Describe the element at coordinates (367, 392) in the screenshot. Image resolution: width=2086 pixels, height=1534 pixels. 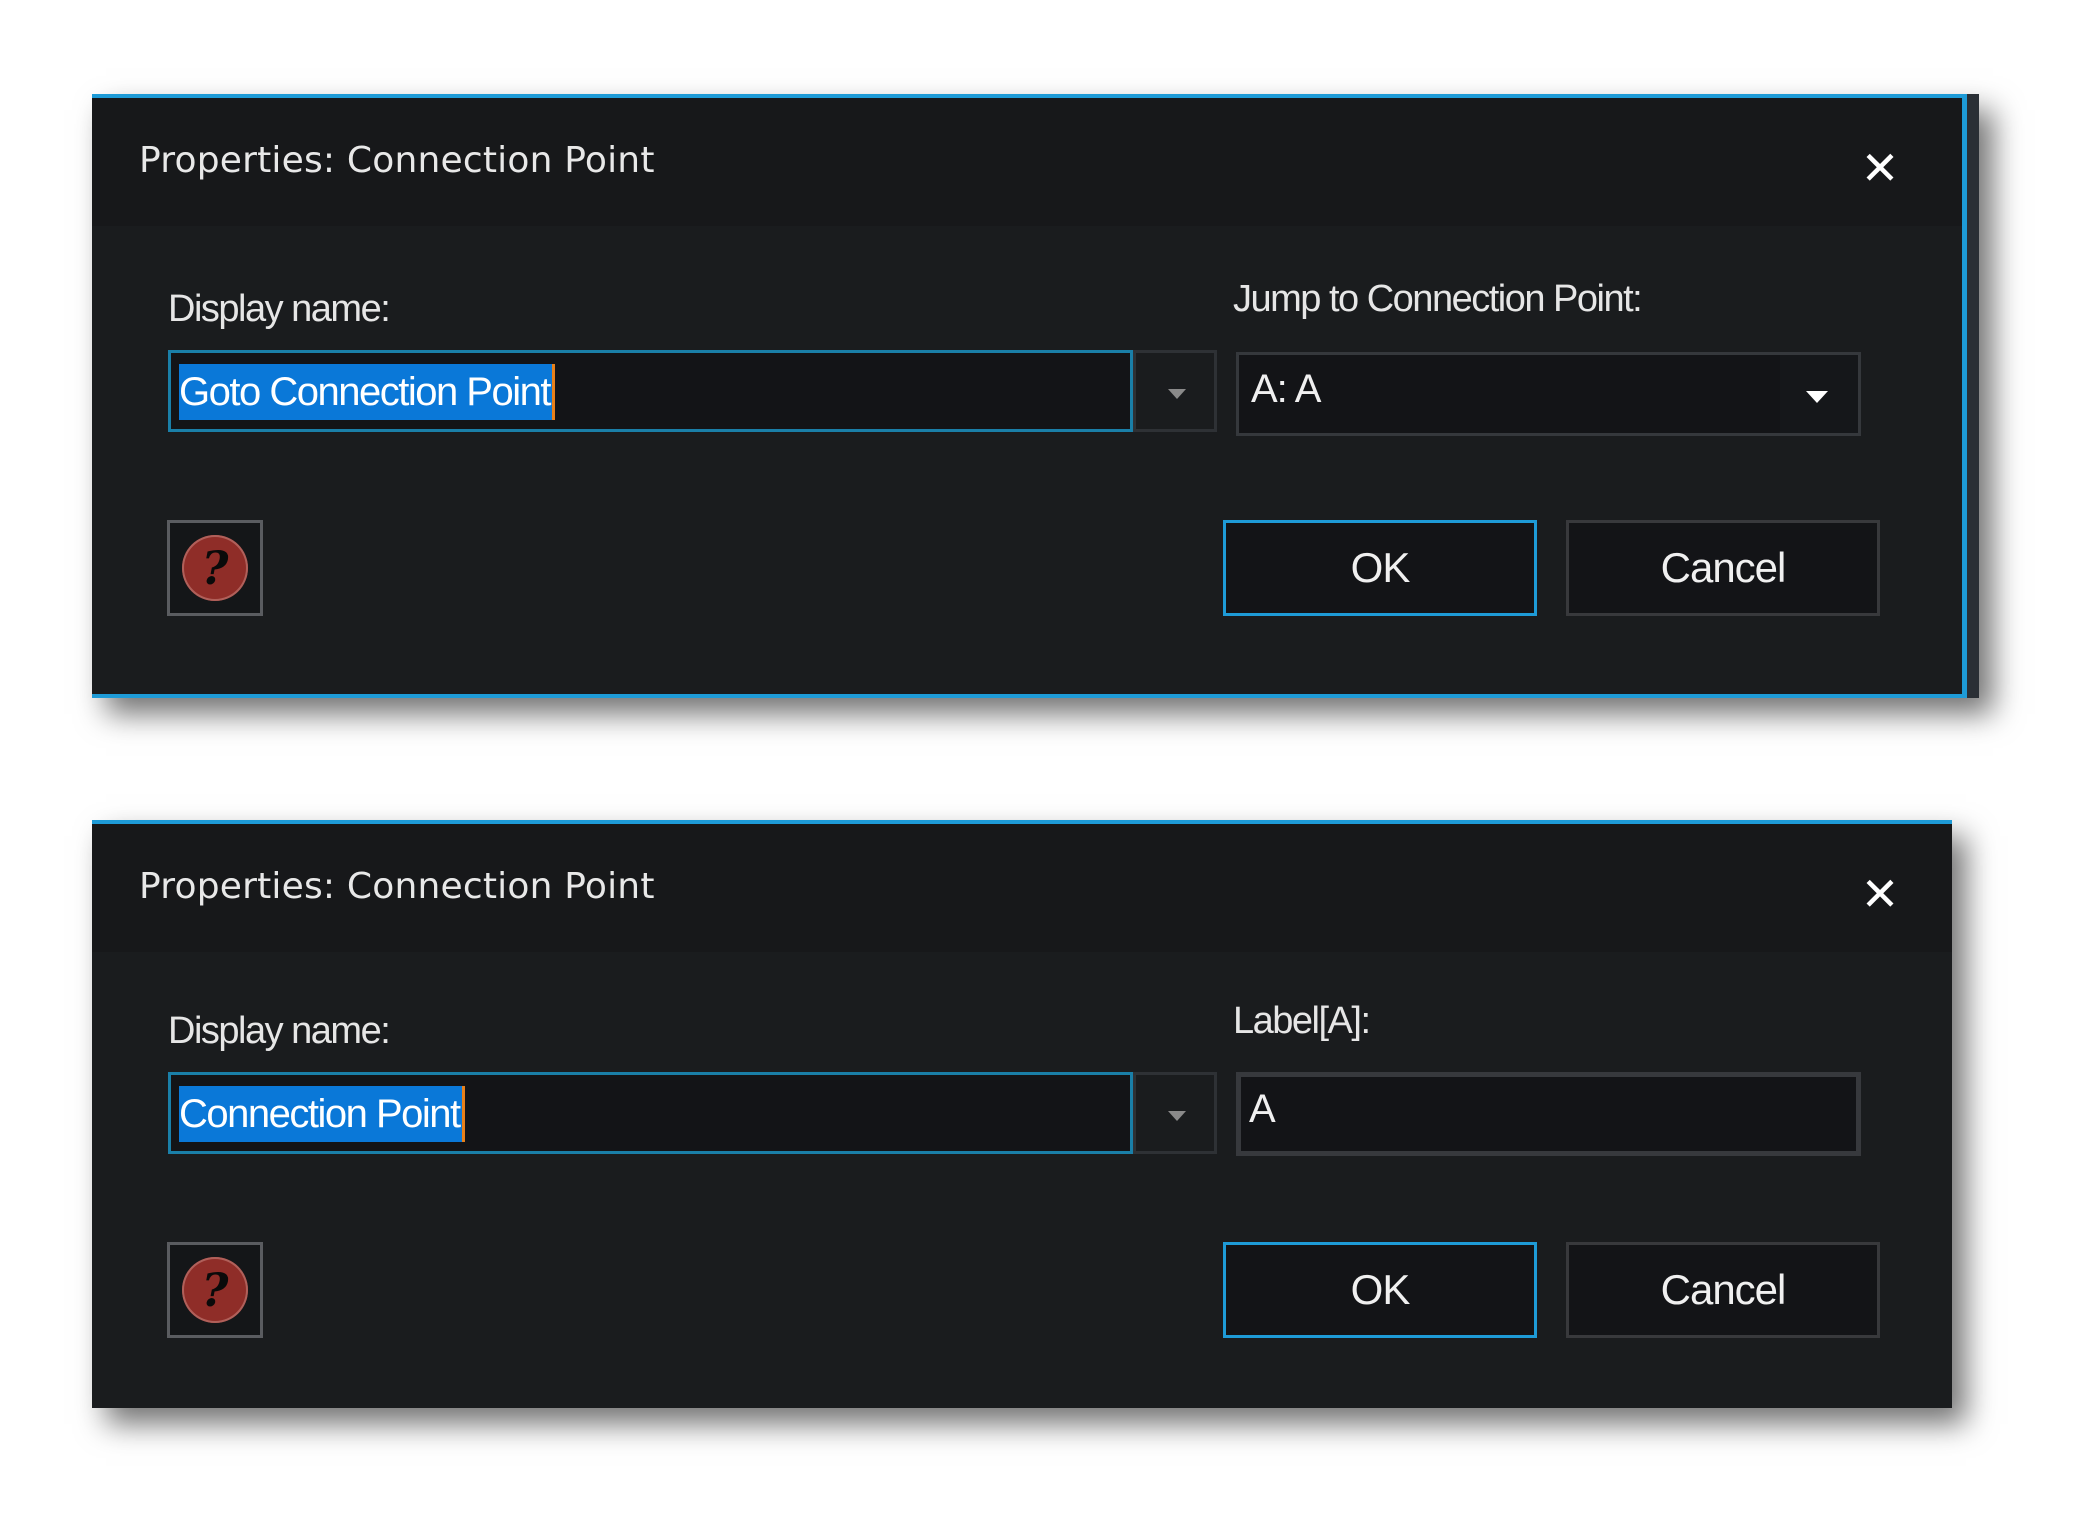
I see `display-name-value: Goto Connection Point` at that location.